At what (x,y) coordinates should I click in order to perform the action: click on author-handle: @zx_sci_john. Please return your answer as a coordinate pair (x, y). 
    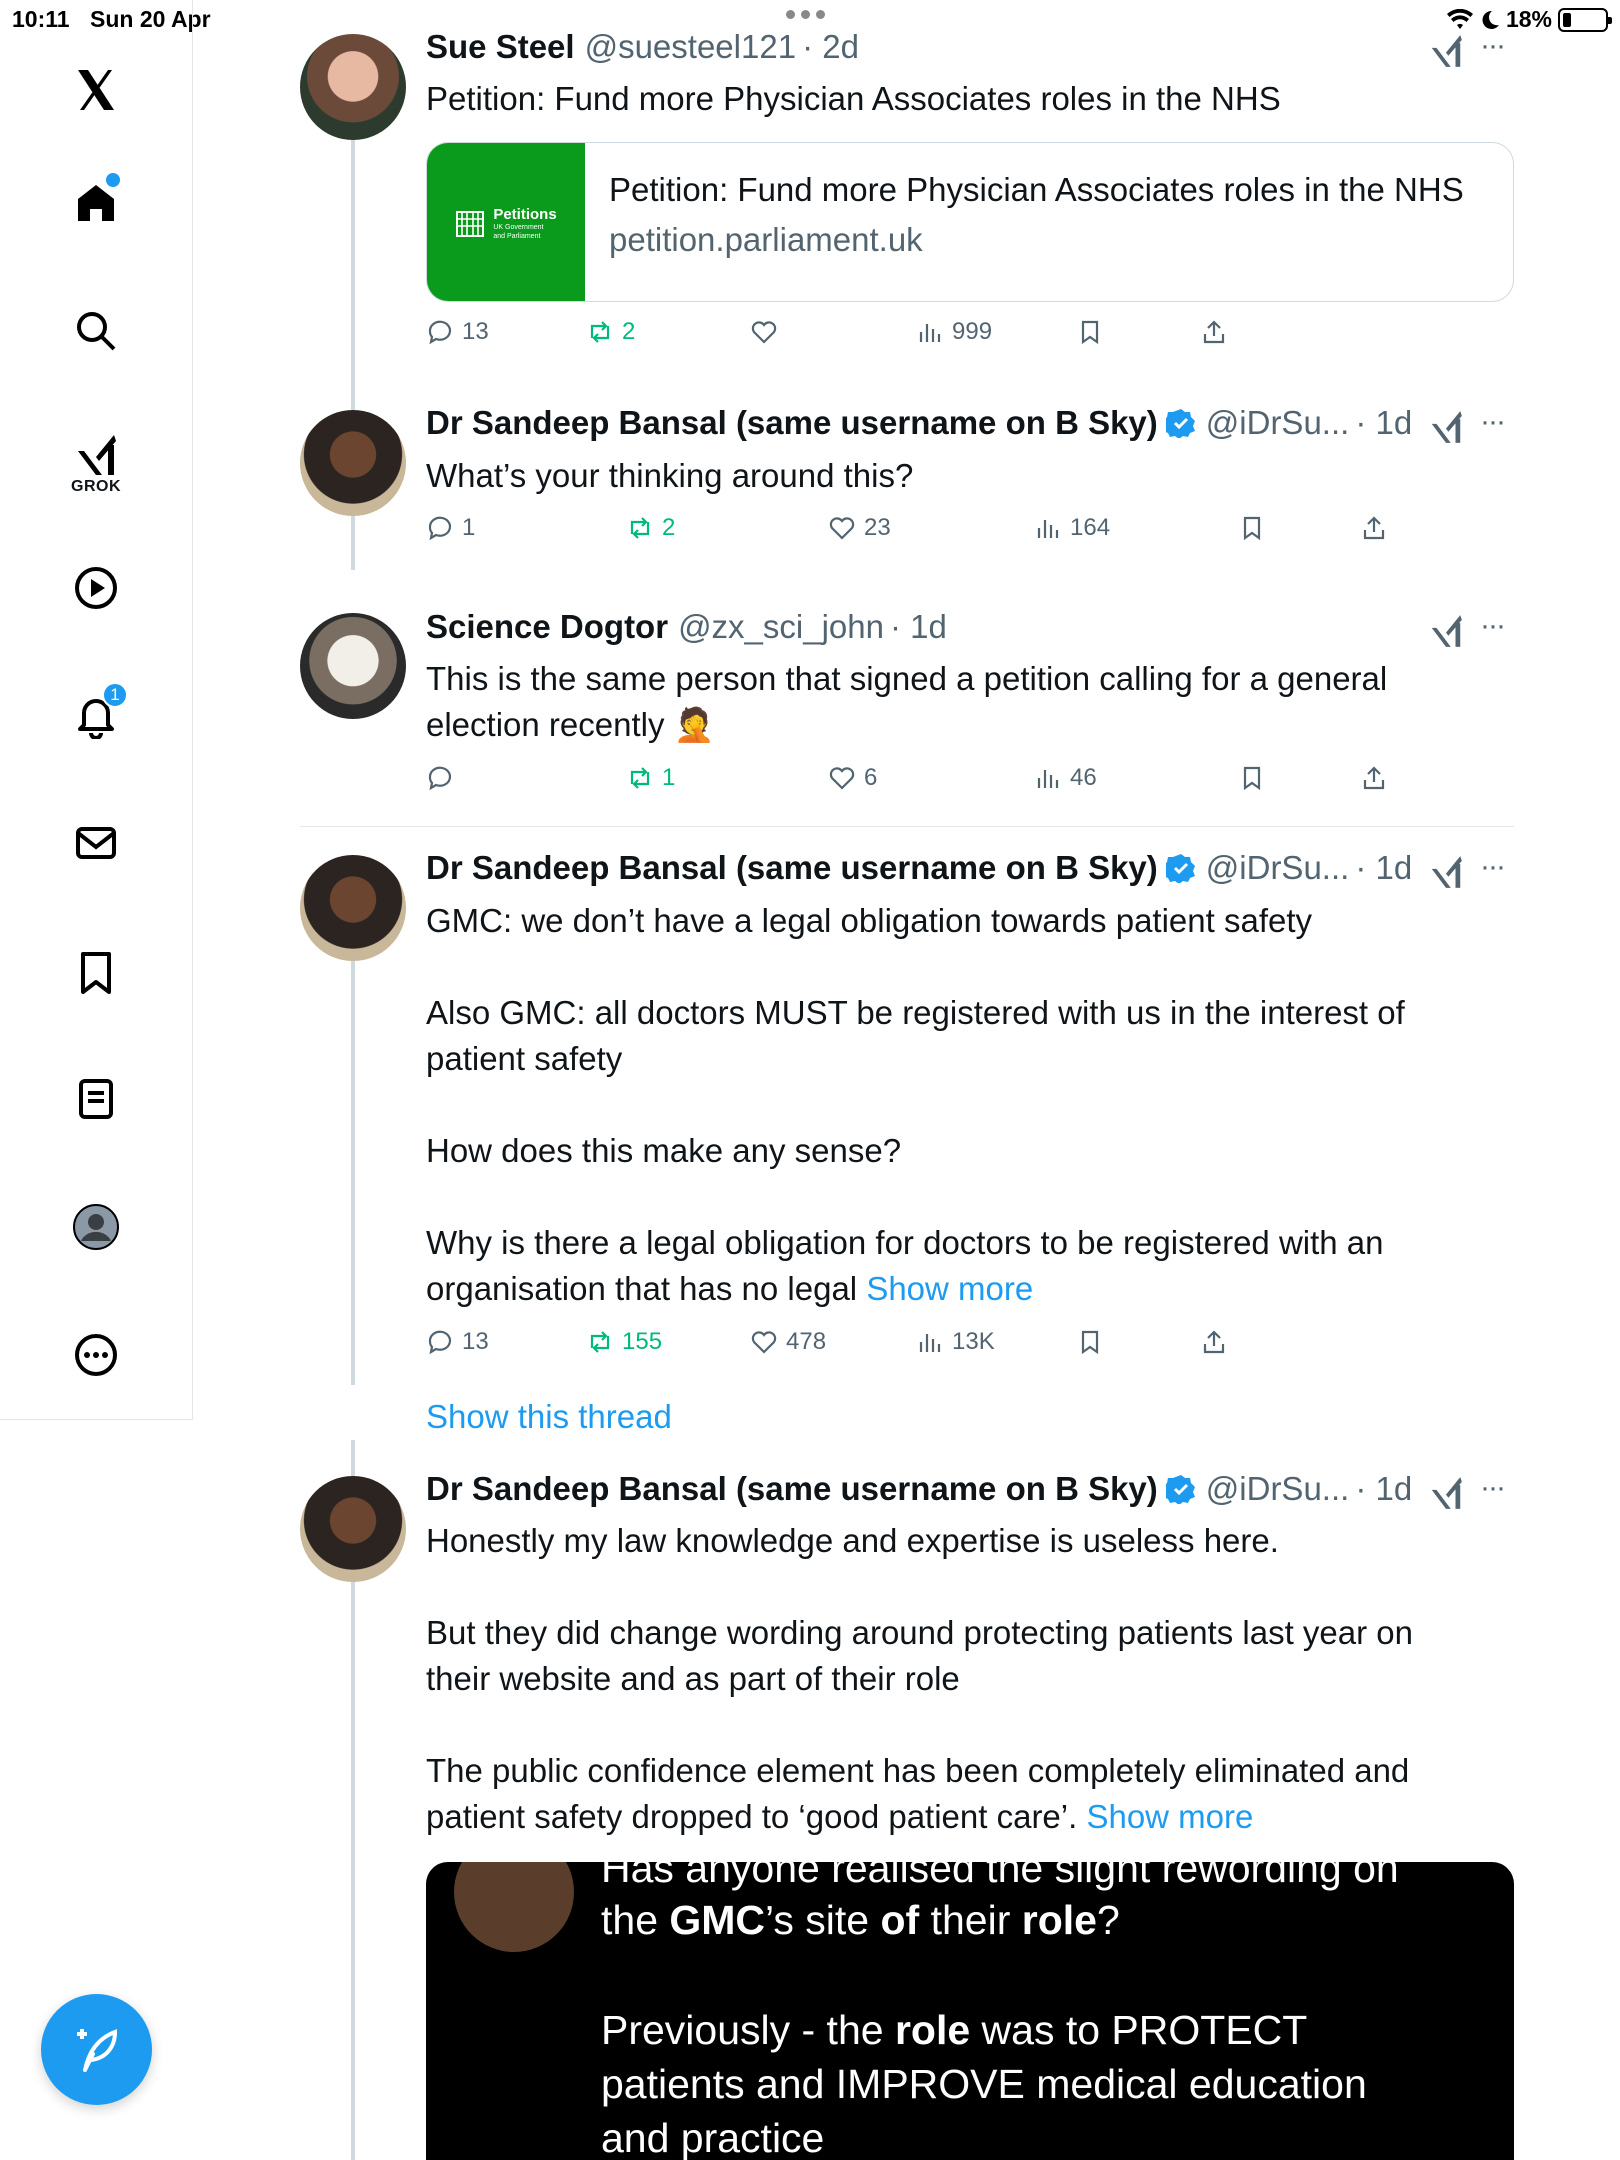
    Looking at the image, I should click on (781, 627).